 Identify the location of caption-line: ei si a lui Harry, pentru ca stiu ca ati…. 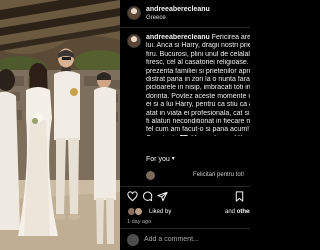
(198, 105).